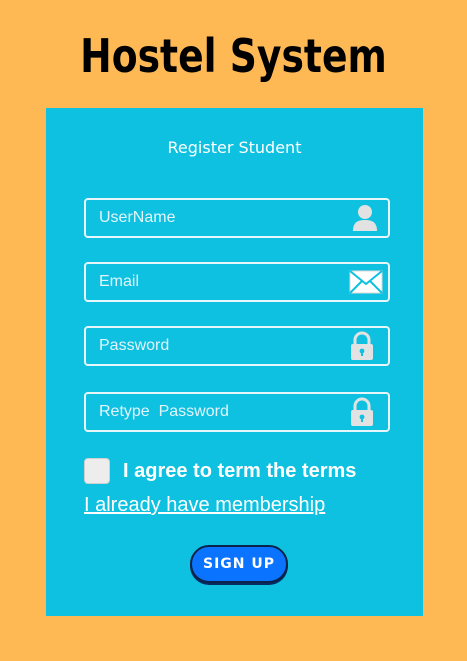  I want to click on retype-password-input, so click(237, 412).